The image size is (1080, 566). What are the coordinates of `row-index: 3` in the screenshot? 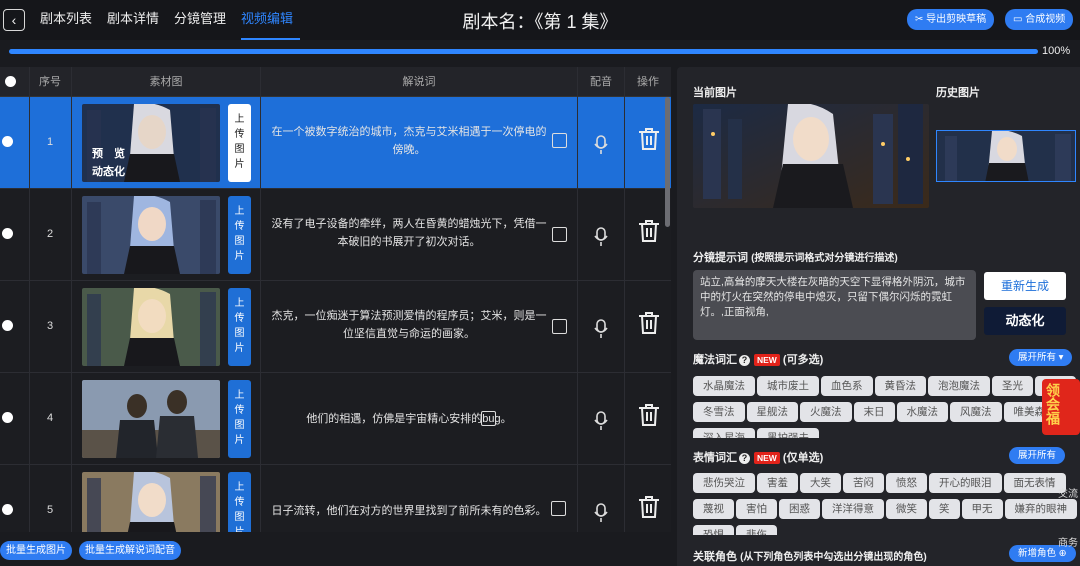 It's located at (50, 326).